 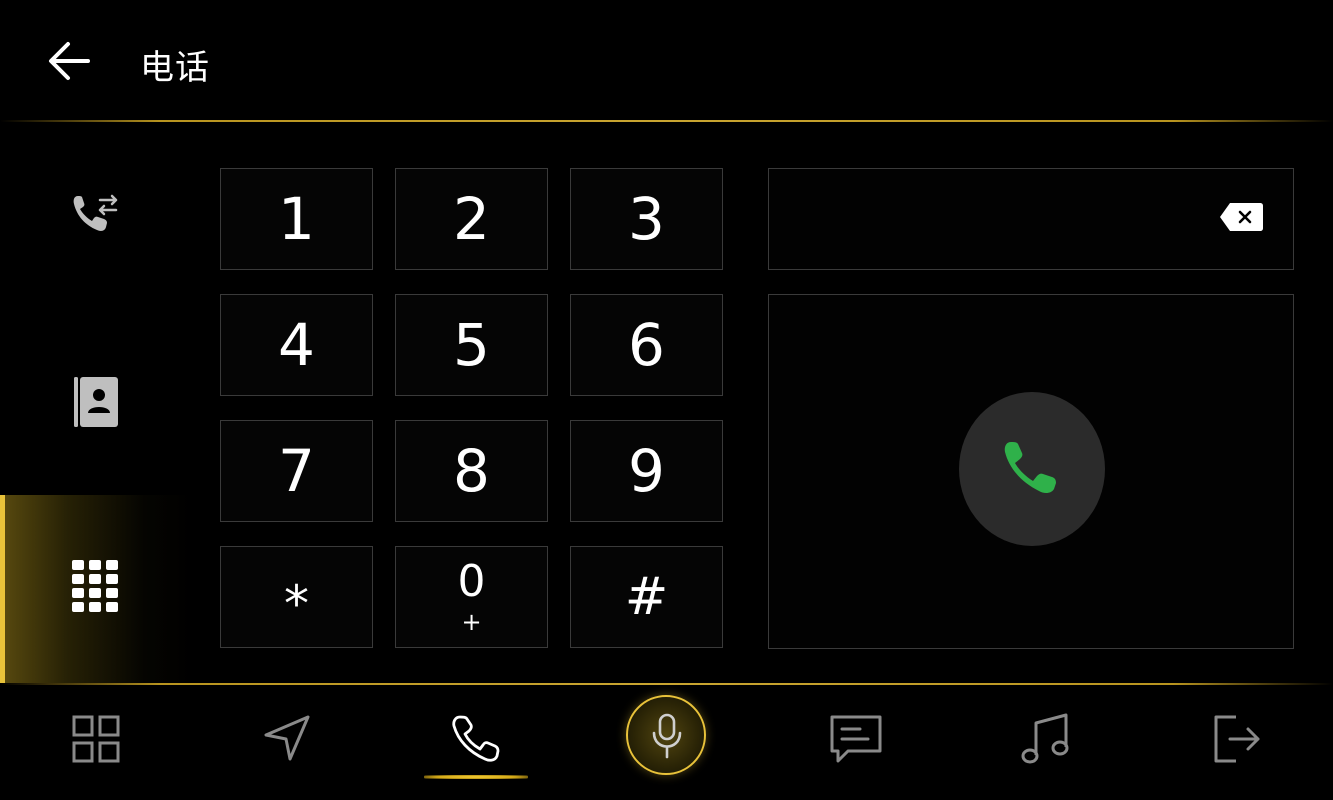 I want to click on key-6: 6, so click(x=646, y=345).